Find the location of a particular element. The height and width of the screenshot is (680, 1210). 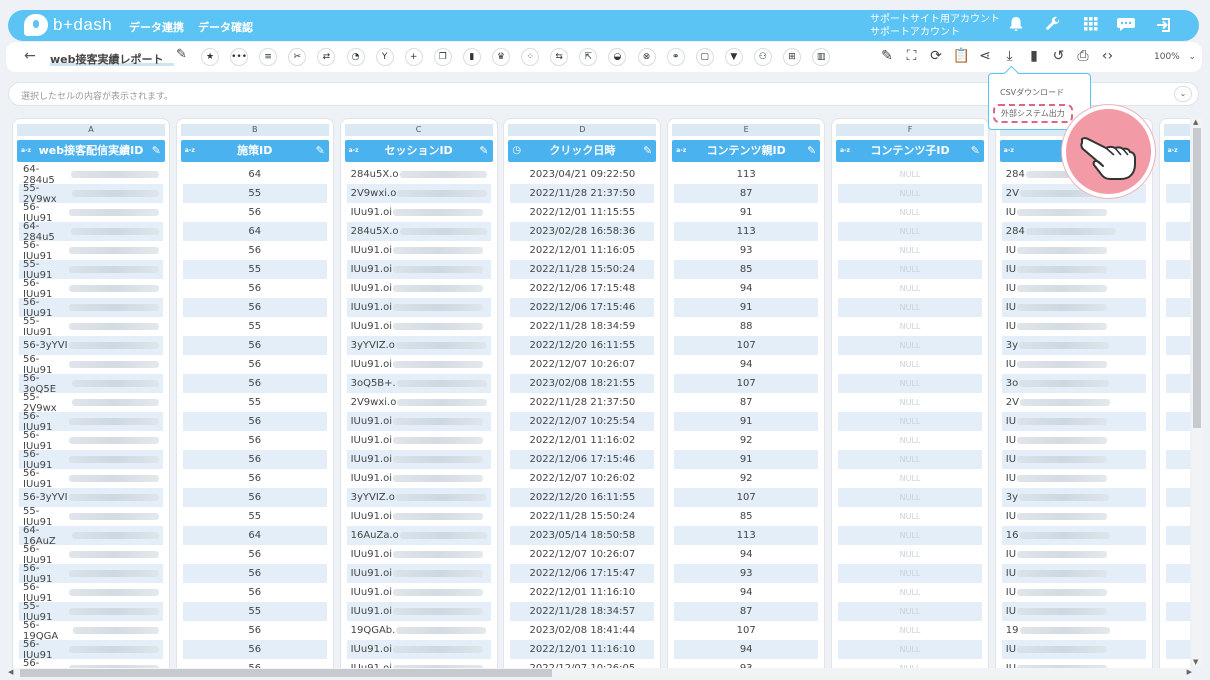

plus-icon: + is located at coordinates (413, 57).